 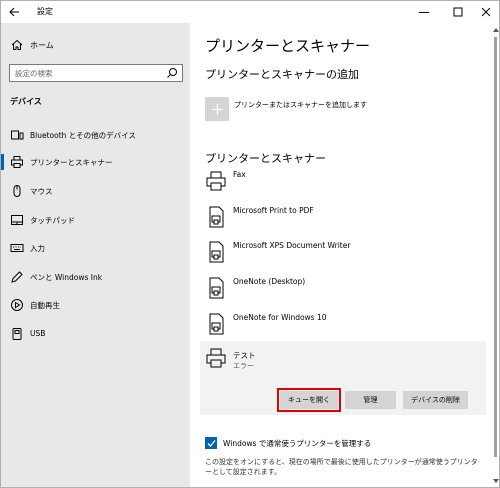 I want to click on search-box, so click(x=96, y=73).